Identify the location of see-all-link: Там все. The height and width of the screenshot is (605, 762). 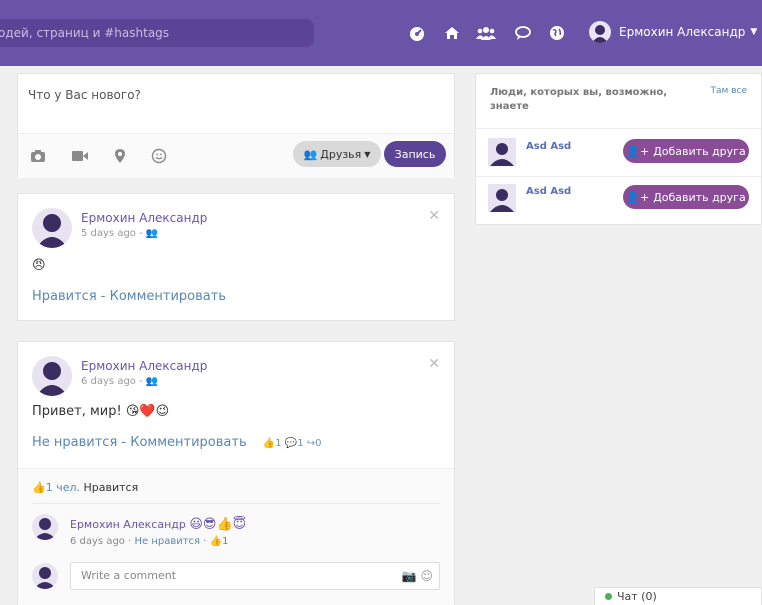
(729, 91).